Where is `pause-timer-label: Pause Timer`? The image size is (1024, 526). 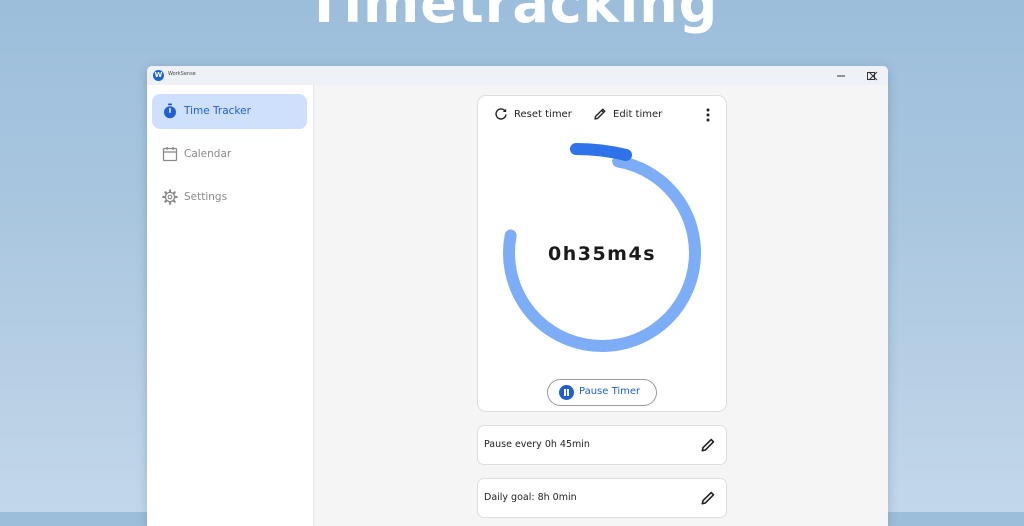 pause-timer-label: Pause Timer is located at coordinates (610, 391).